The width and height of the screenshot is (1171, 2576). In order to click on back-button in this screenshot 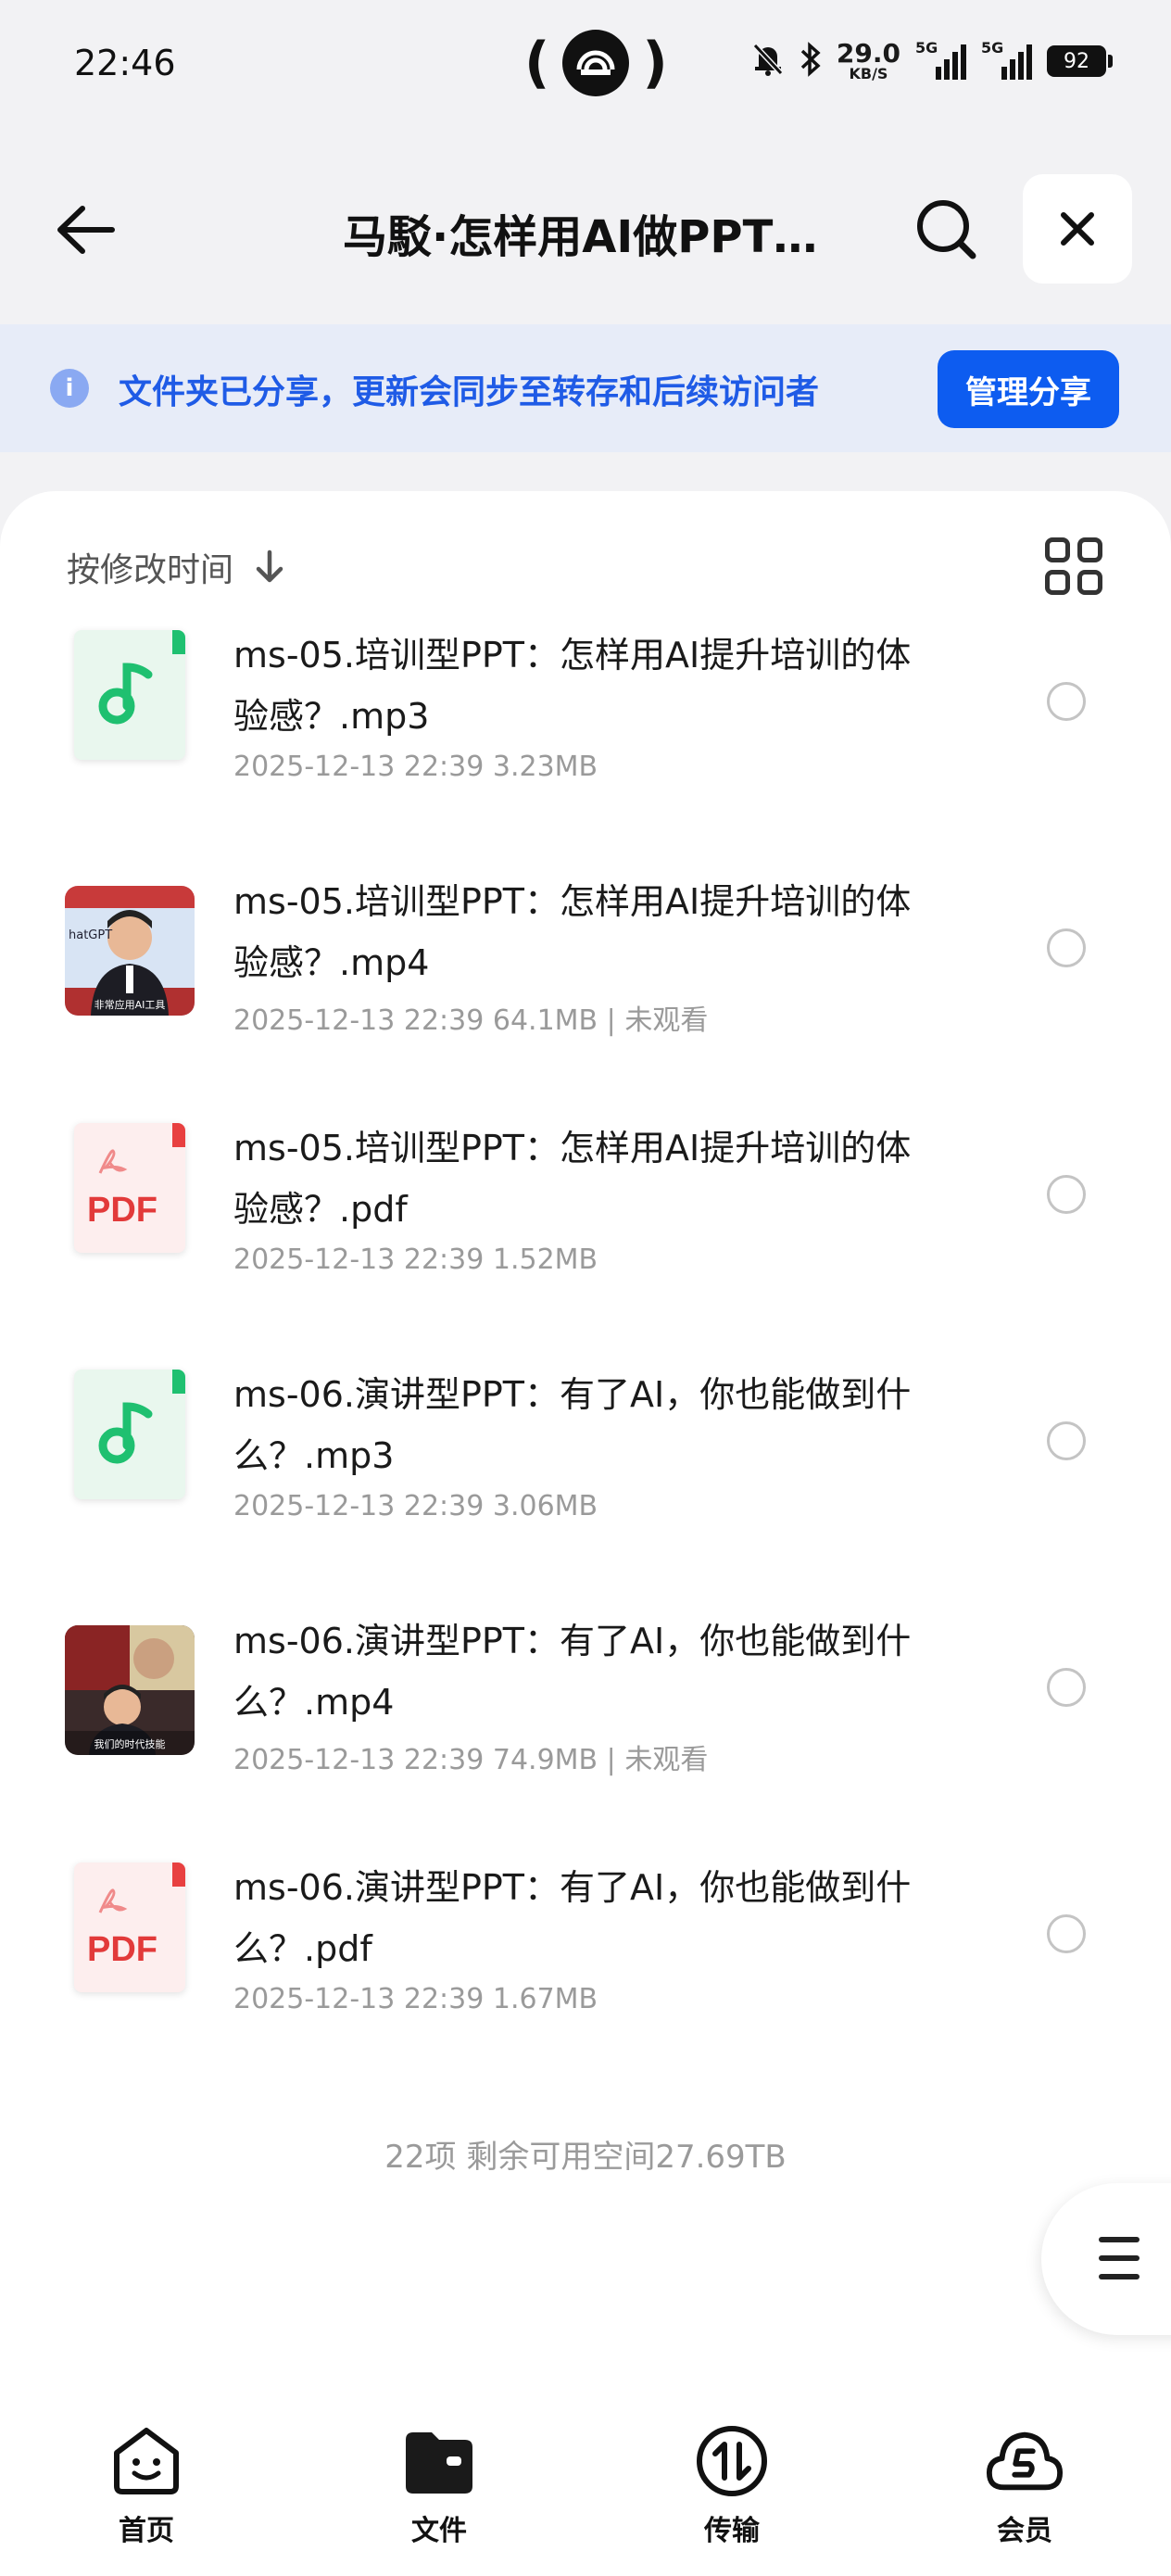, I will do `click(85, 230)`.